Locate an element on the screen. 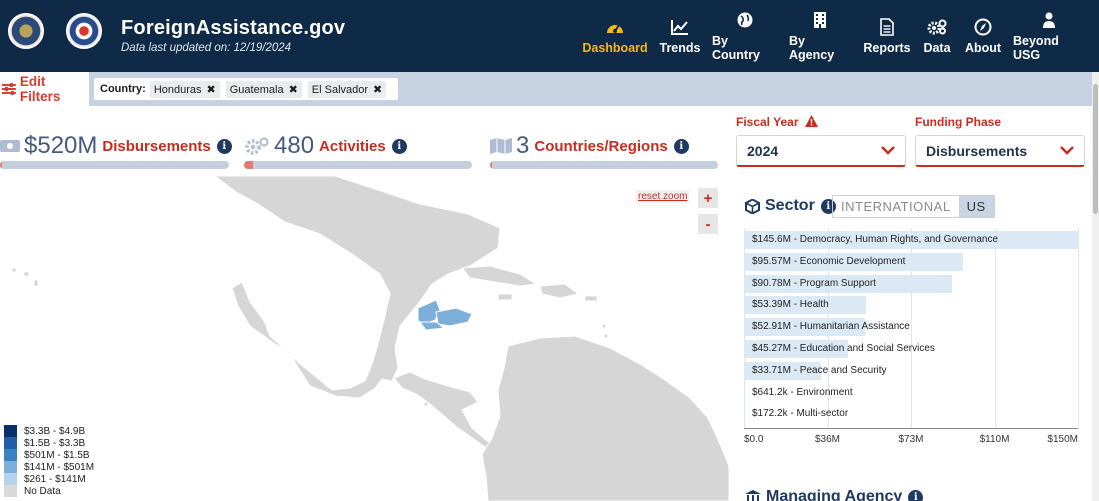 Image resolution: width=1099 pixels, height=501 pixels. honduras-shape is located at coordinates (454, 317).